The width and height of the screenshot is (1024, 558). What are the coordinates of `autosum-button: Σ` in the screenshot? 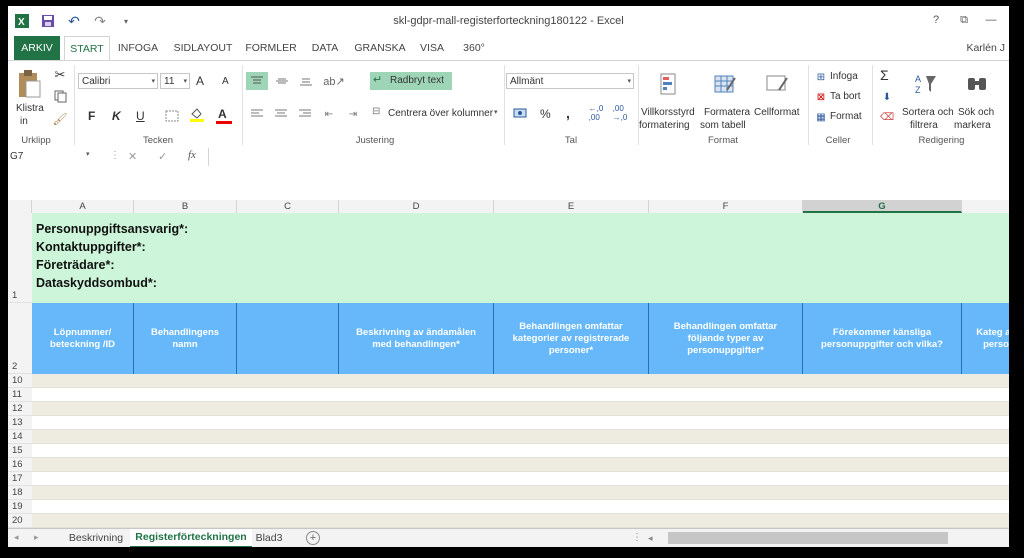 It's located at (884, 75).